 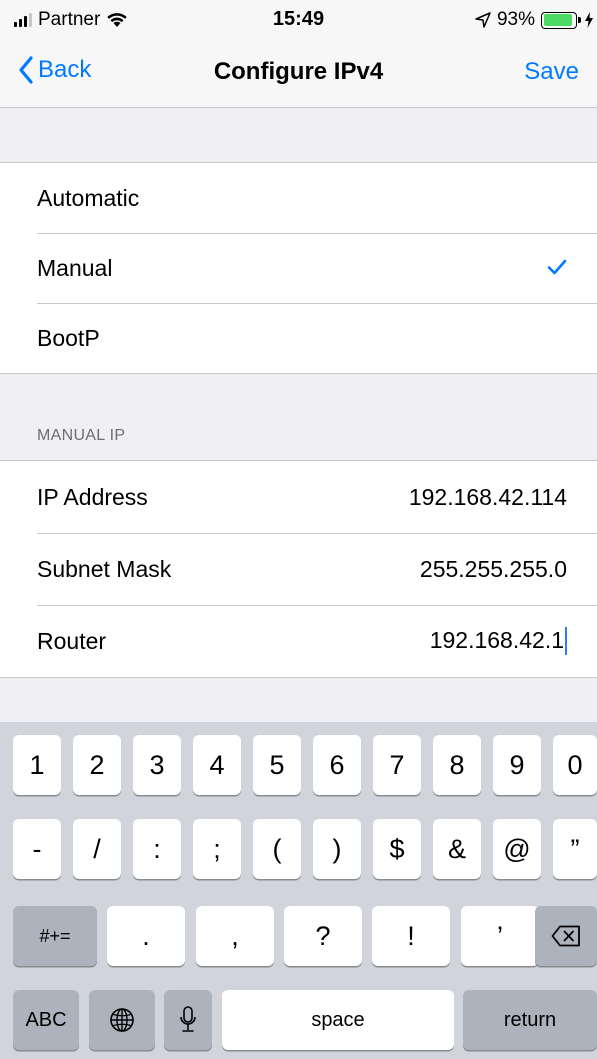 What do you see at coordinates (457, 849) in the screenshot?
I see `key-ampersand: &` at bounding box center [457, 849].